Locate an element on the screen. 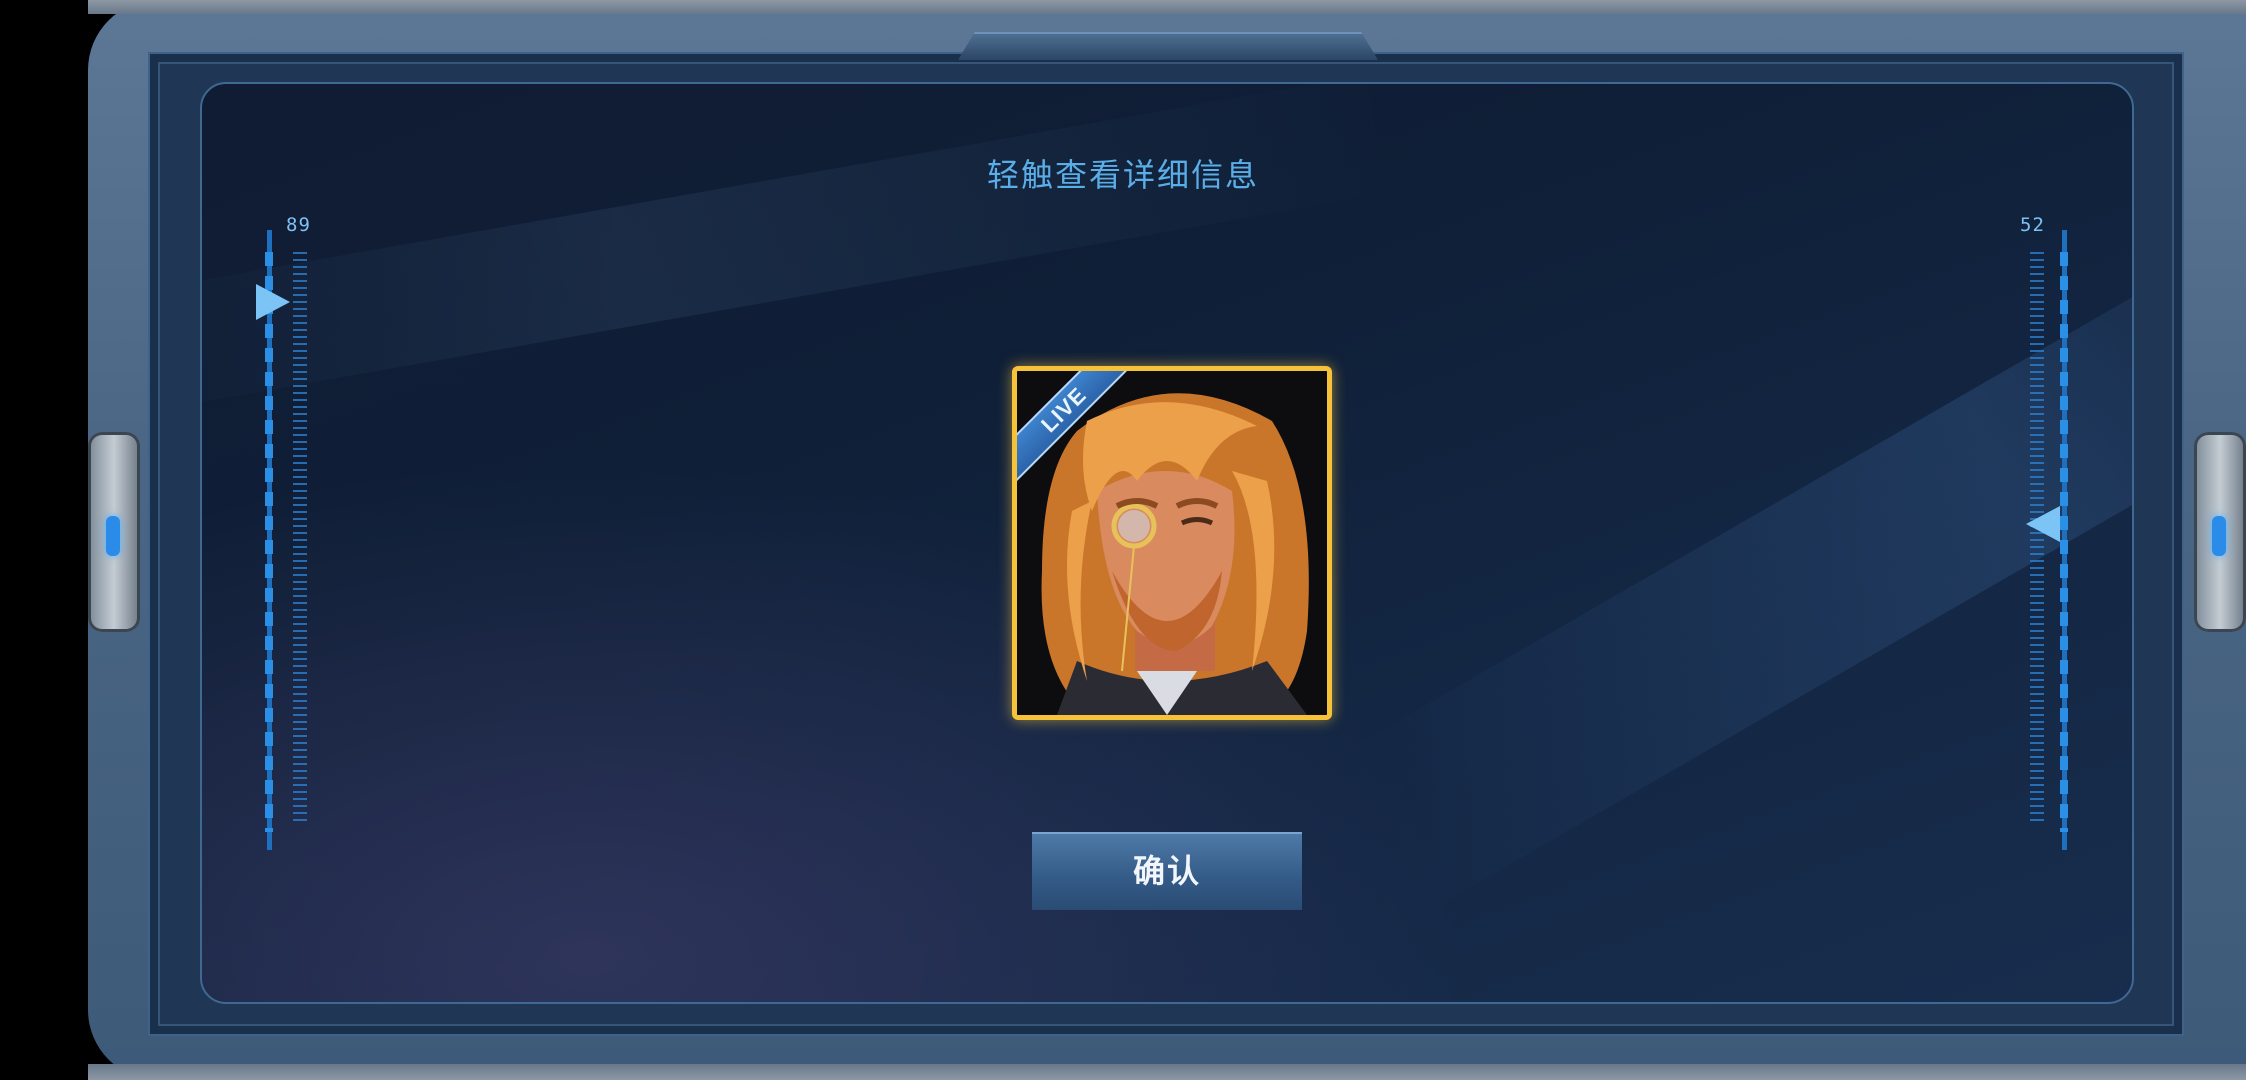 The height and width of the screenshot is (1080, 2246). right-side-clip is located at coordinates (2220, 532).